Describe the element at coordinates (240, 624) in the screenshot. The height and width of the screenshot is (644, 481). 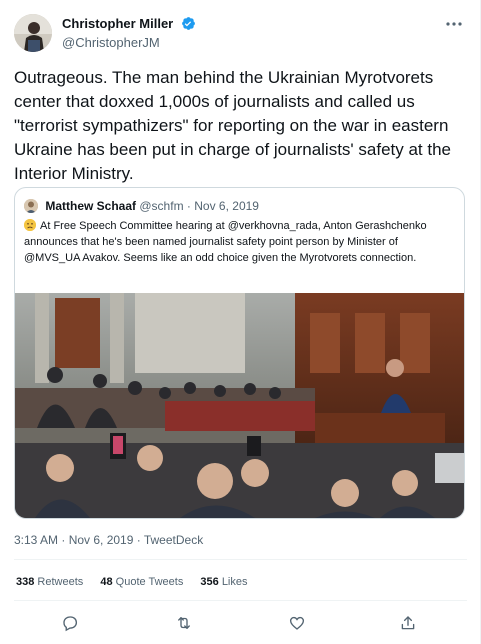
I see `tweet-actions` at that location.